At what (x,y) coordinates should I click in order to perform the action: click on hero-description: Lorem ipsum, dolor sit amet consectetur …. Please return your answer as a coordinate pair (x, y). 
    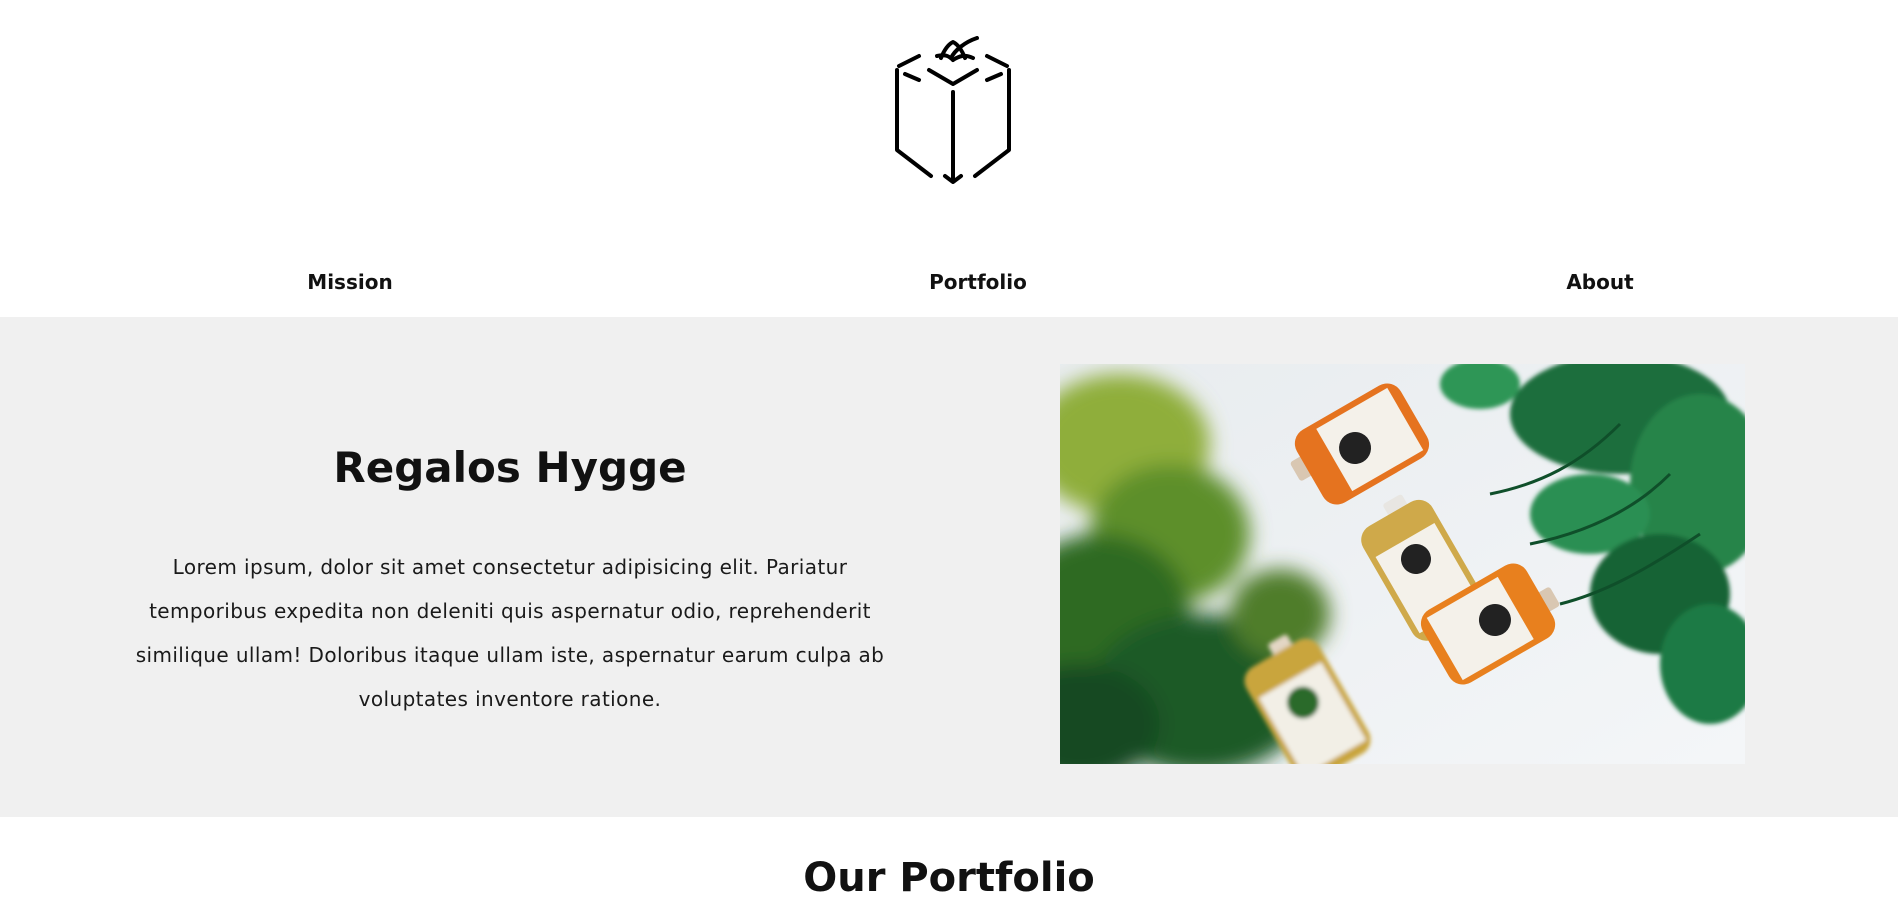
    Looking at the image, I should click on (510, 633).